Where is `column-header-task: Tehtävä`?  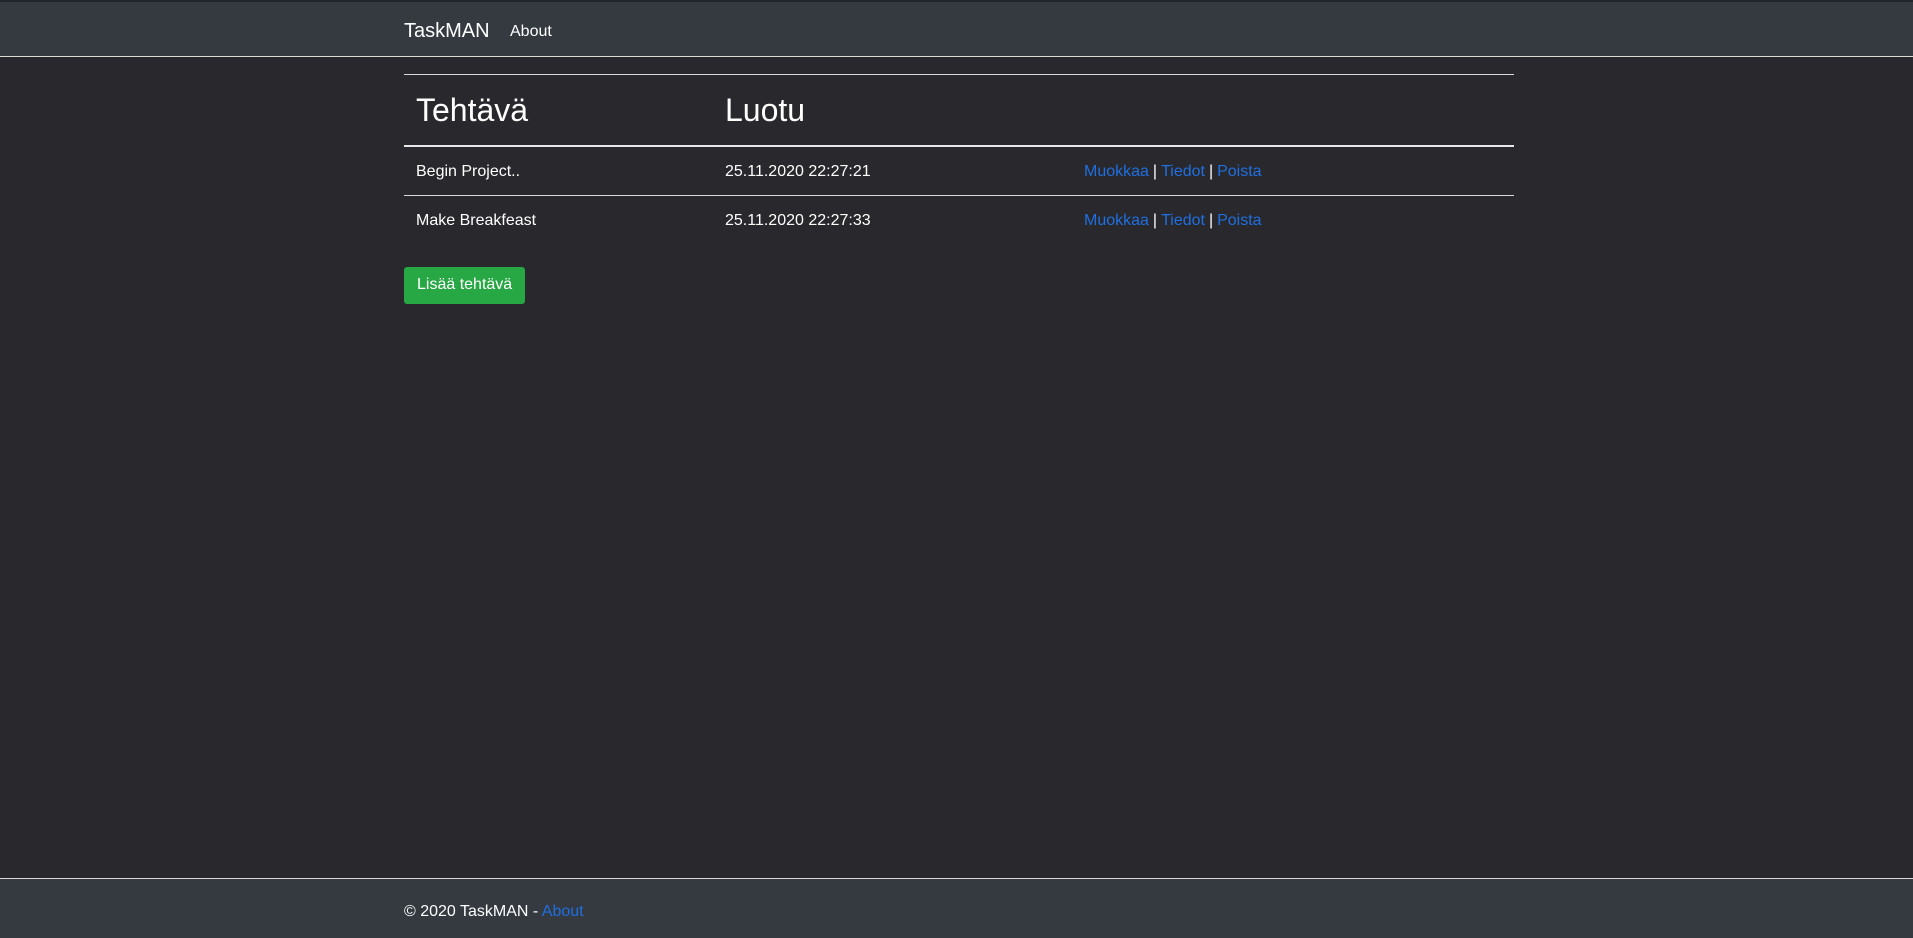
column-header-task: Tehtävä is located at coordinates (558, 110).